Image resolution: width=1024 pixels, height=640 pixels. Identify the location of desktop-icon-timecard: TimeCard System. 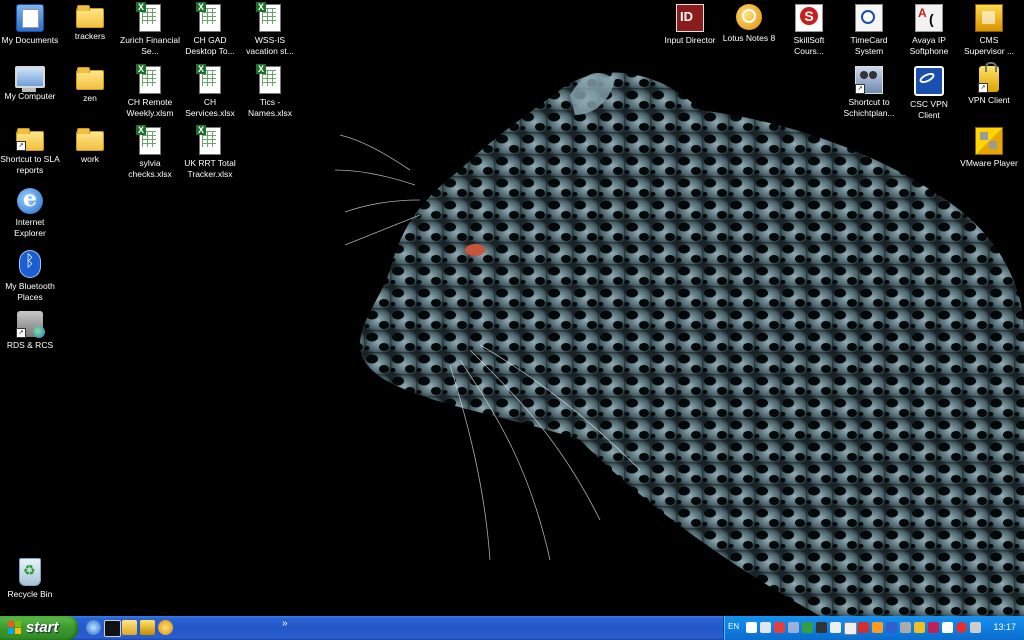
(869, 30).